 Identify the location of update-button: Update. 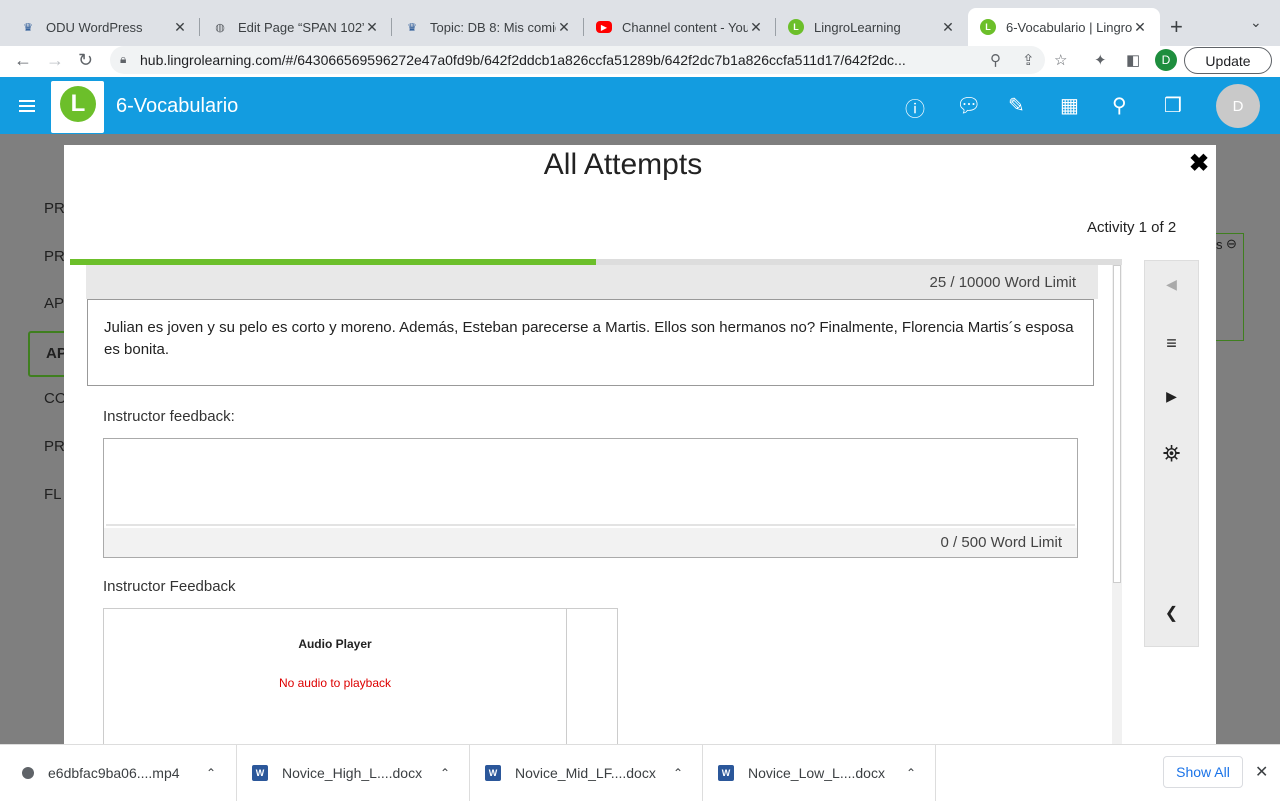
(1228, 60).